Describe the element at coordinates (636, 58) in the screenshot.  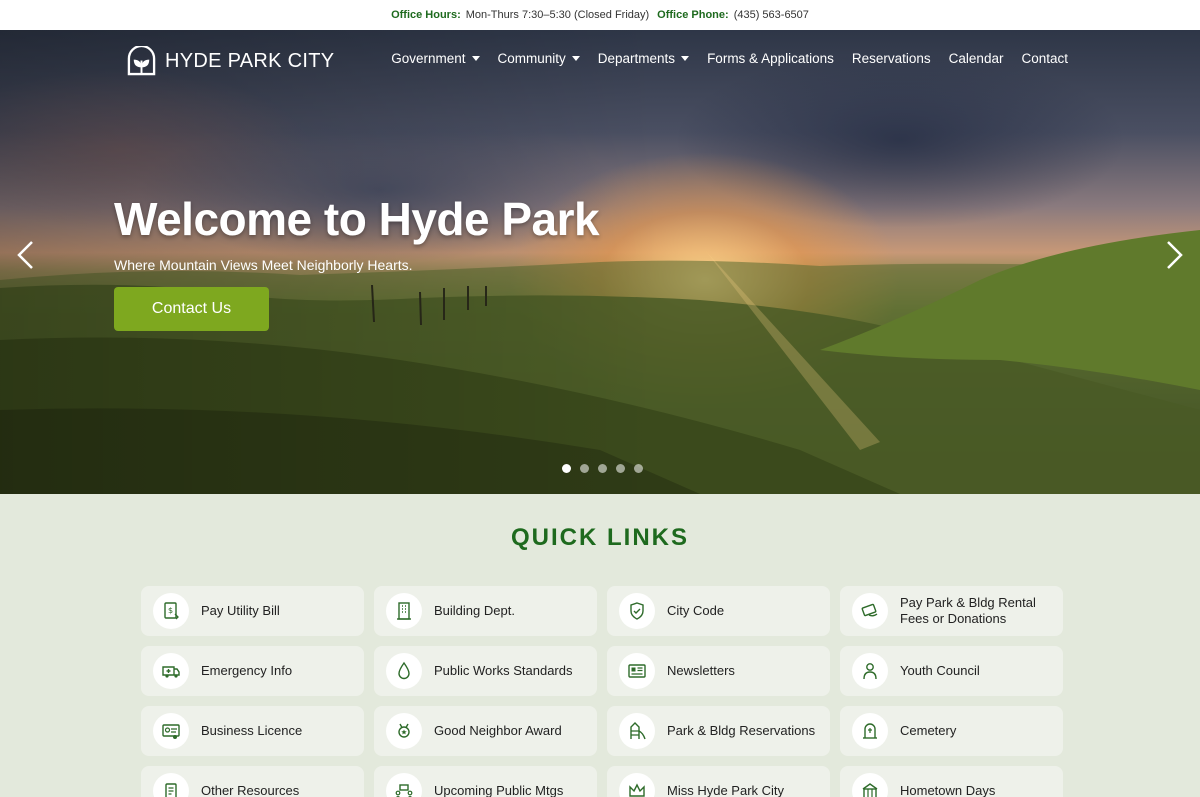
I see `nav-item-label: Departments` at that location.